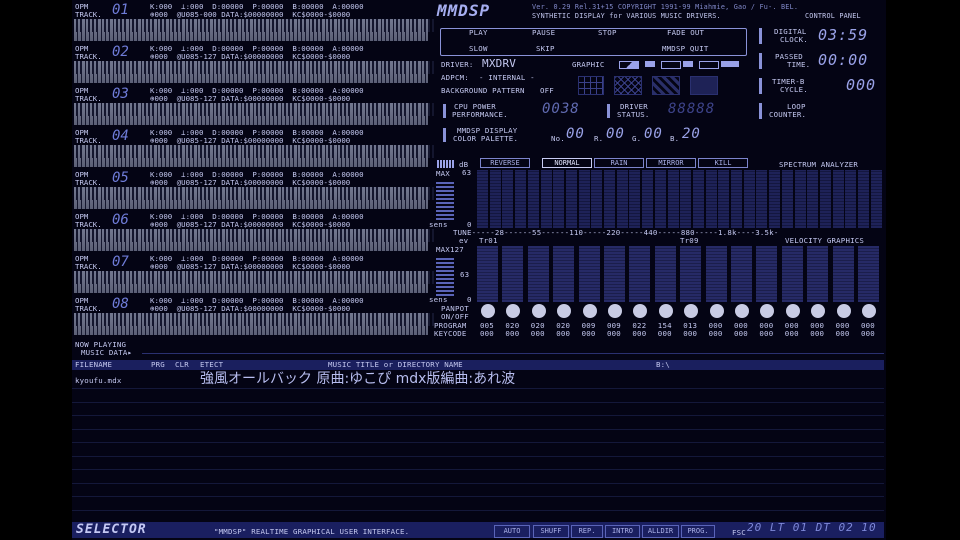 This screenshot has height=540, width=960. I want to click on track-number: 06, so click(120, 220).